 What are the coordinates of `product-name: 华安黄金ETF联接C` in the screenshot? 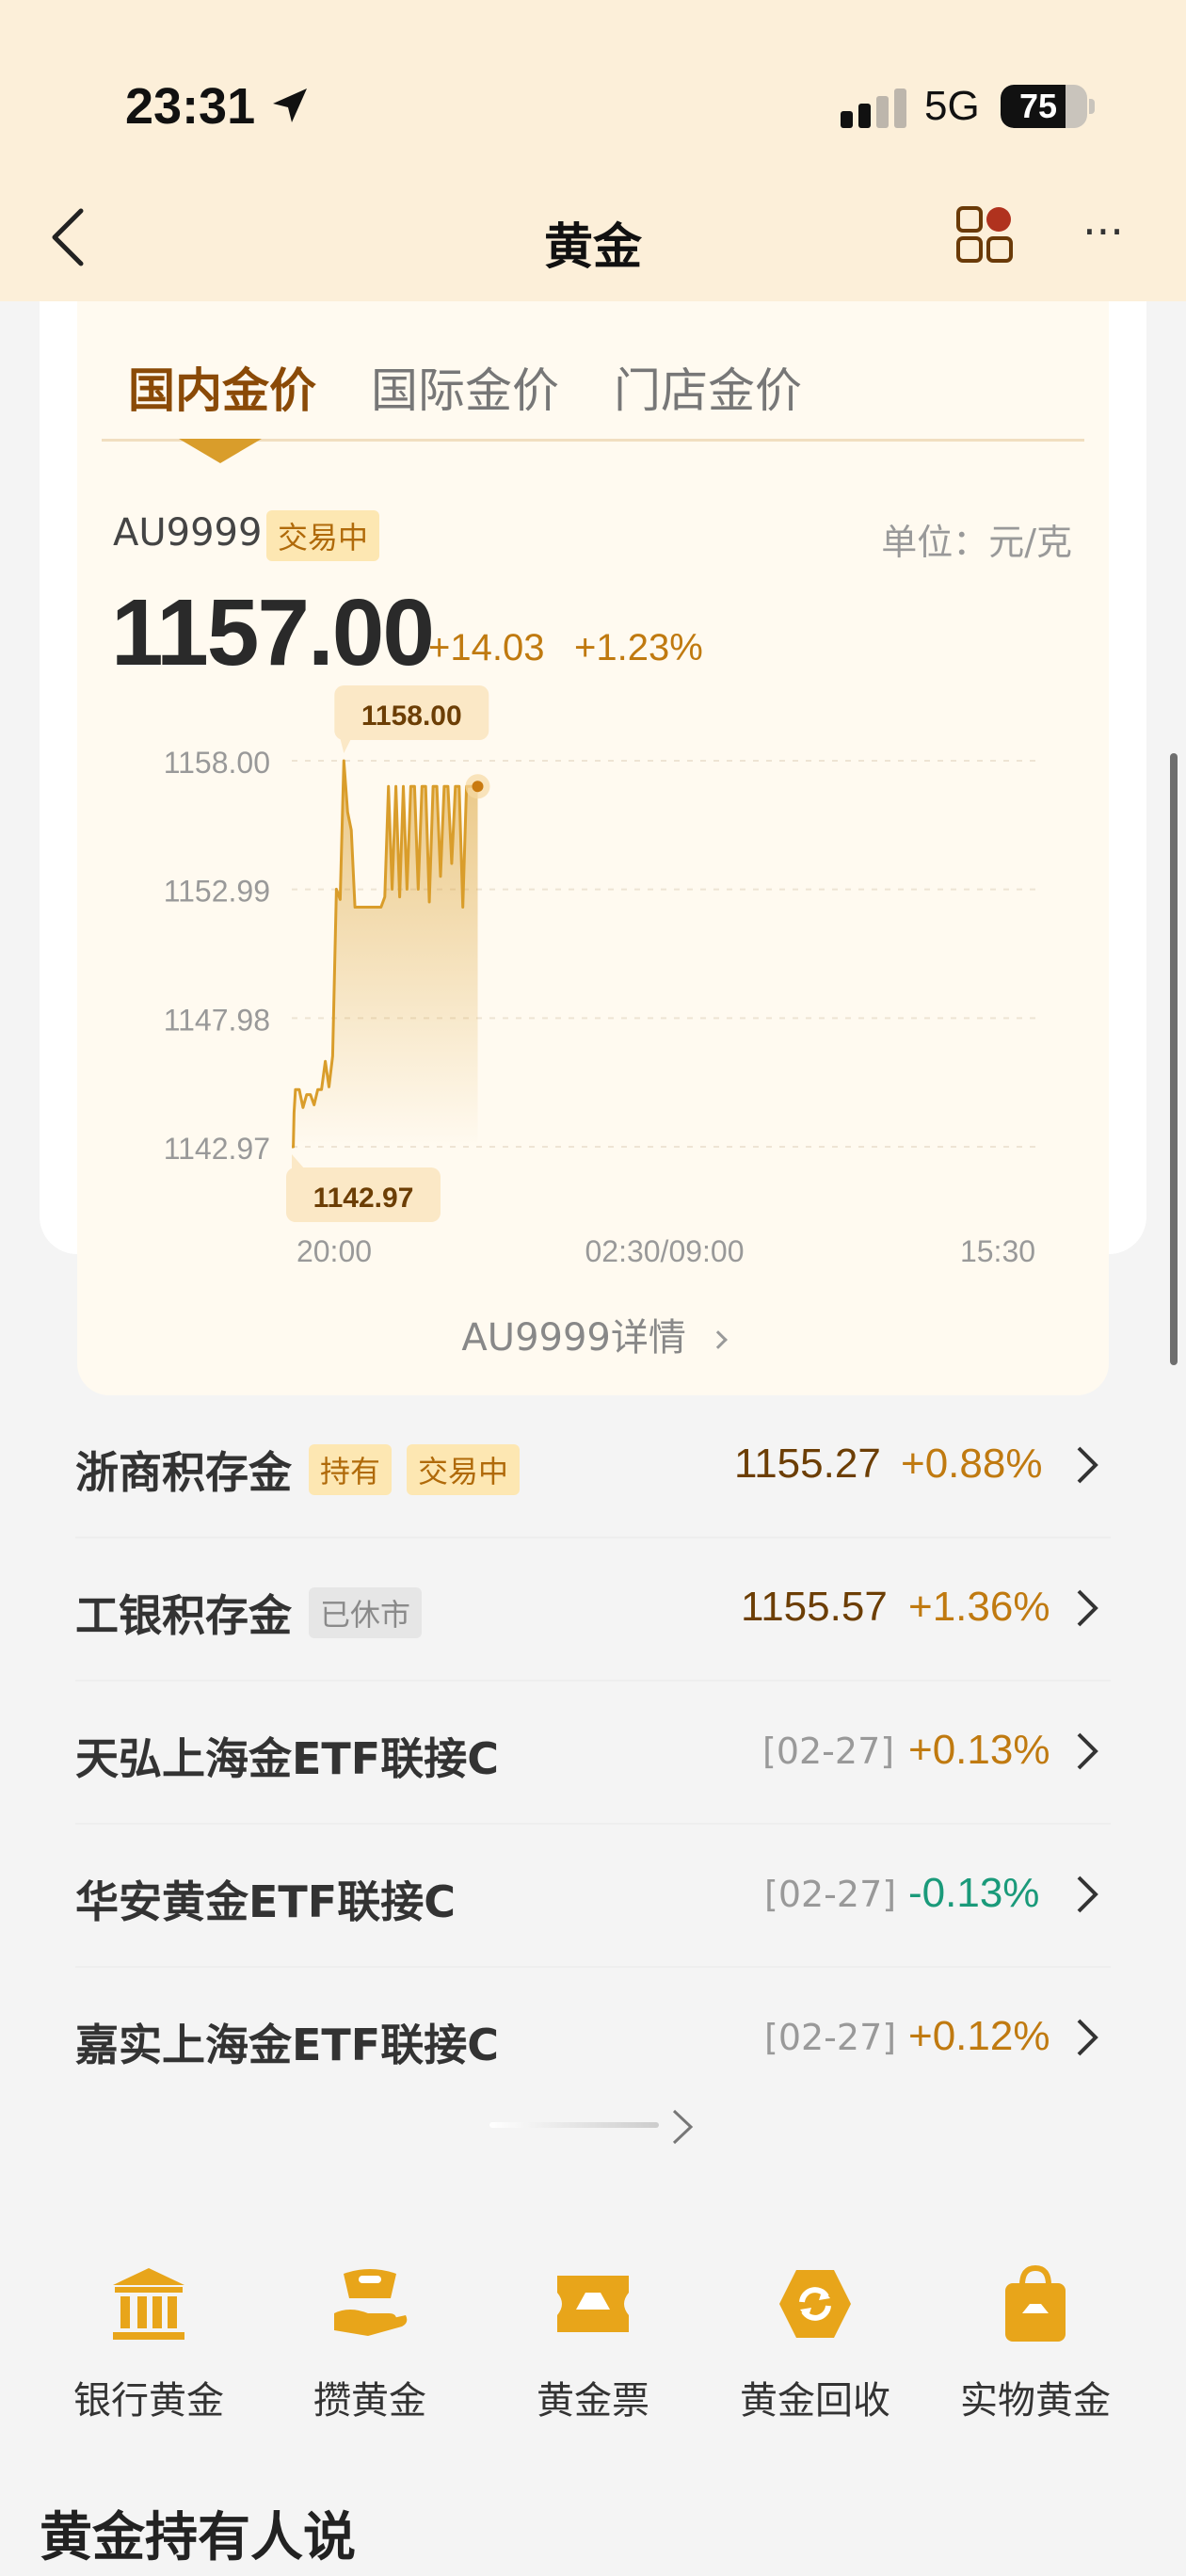 It's located at (265, 1901).